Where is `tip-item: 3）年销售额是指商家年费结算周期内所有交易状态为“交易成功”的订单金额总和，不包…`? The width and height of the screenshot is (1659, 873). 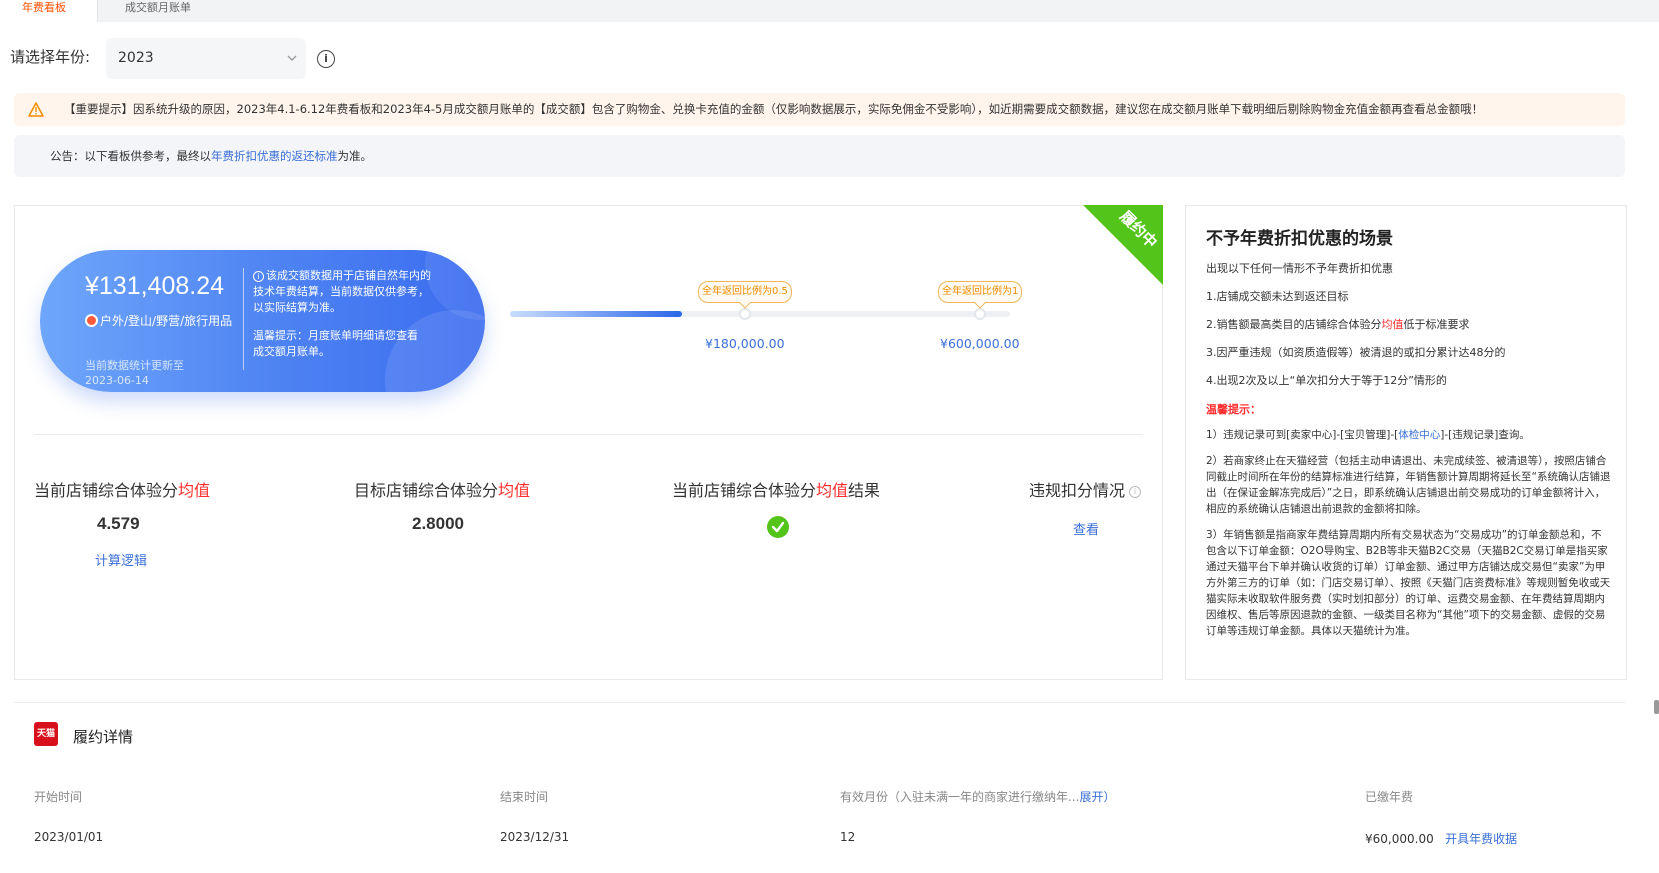 tip-item: 3）年销售额是指商家年费结算周期内所有交易状态为“交易成功”的订单金额总和，不包… is located at coordinates (1408, 583).